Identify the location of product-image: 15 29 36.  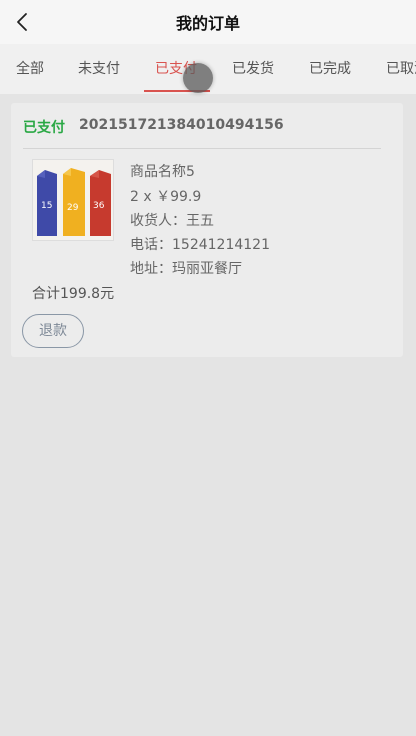
(73, 200).